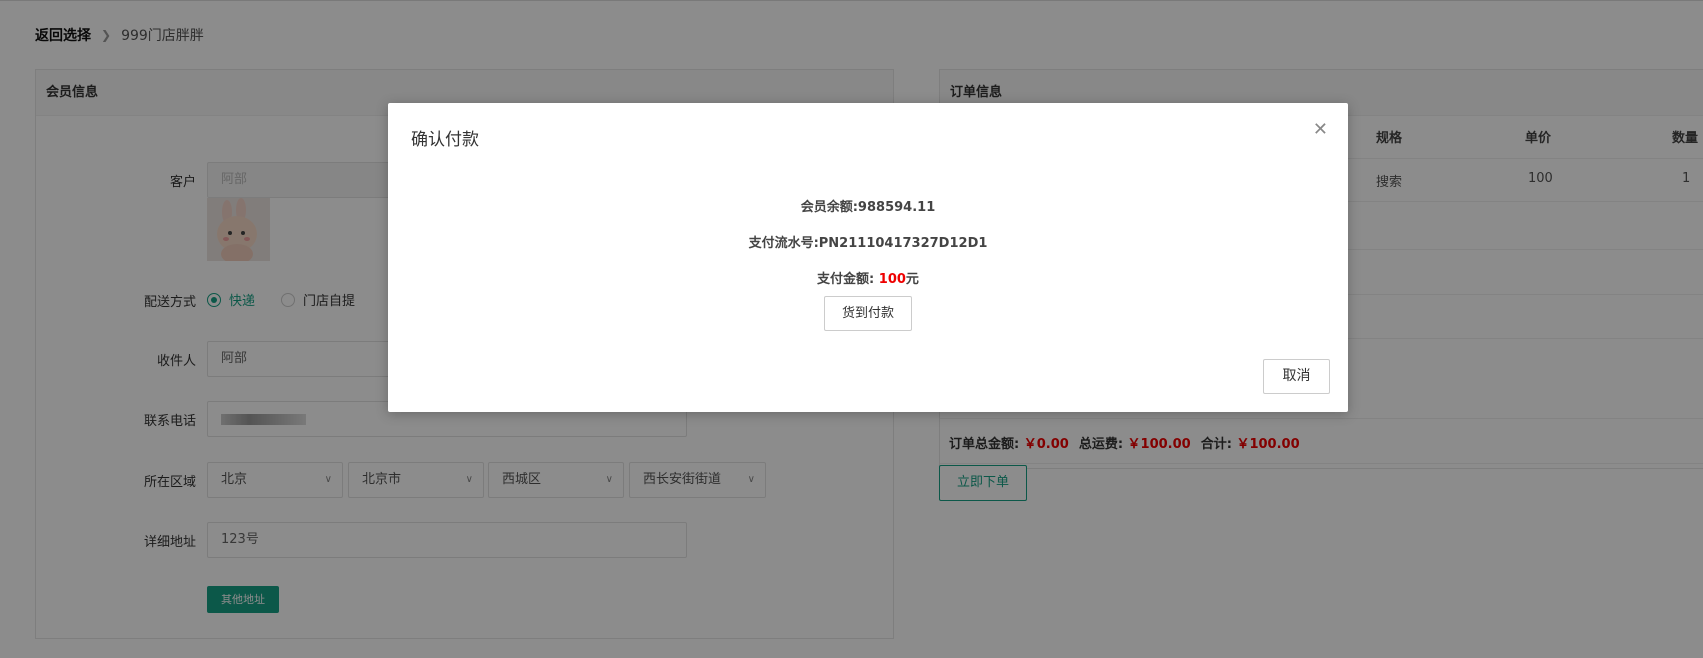 This screenshot has width=1703, height=658. What do you see at coordinates (868, 313) in the screenshot?
I see `cash-on-delivery-button: 货到付款` at bounding box center [868, 313].